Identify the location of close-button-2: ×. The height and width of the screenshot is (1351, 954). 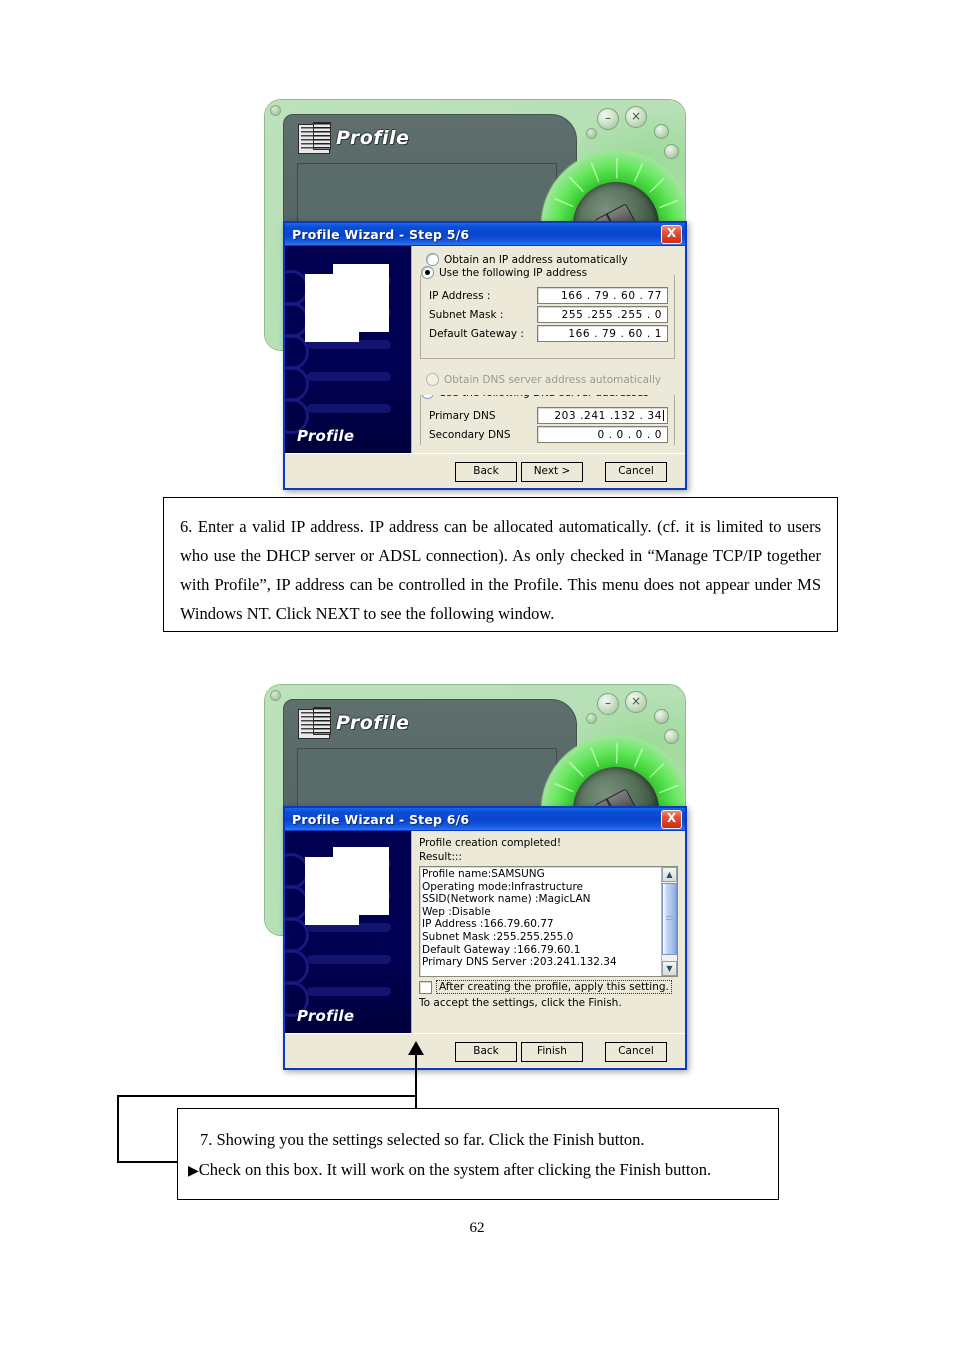
(636, 702).